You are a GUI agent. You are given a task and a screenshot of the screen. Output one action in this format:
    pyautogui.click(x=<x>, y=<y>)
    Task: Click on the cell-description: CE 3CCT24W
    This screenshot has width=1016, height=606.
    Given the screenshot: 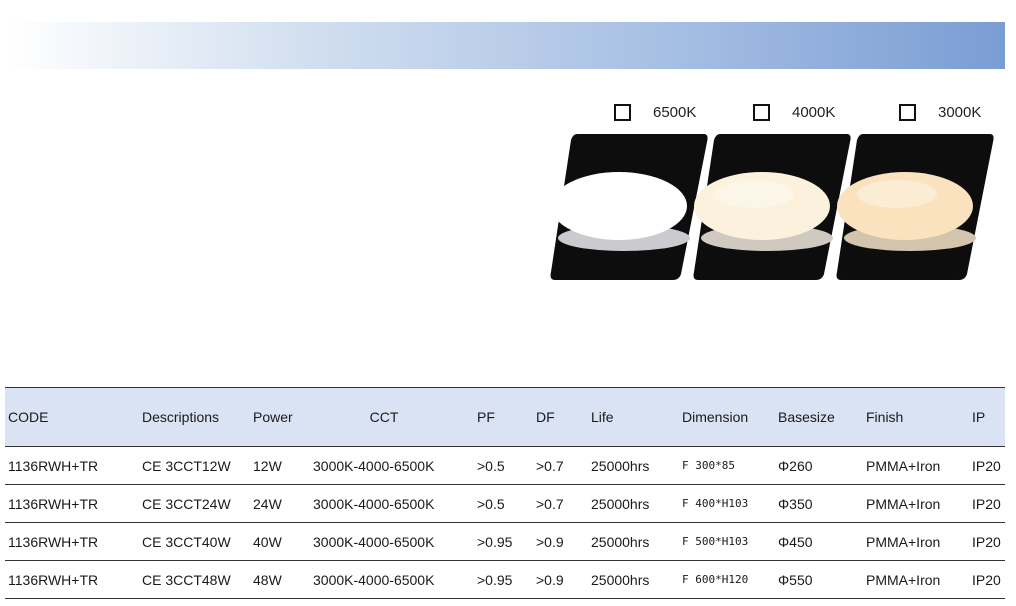 What is the action you would take?
    pyautogui.click(x=186, y=503)
    